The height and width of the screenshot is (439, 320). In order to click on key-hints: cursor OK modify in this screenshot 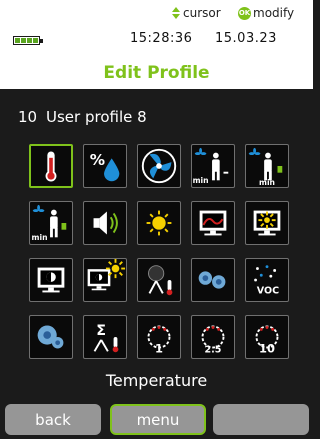, I will do `click(156, 14)`.